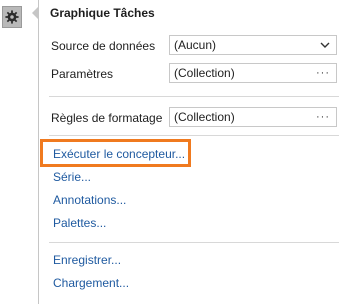 The height and width of the screenshot is (304, 350). Describe the element at coordinates (102, 13) in the screenshot. I see `panel-title: Graphique Tâches` at that location.